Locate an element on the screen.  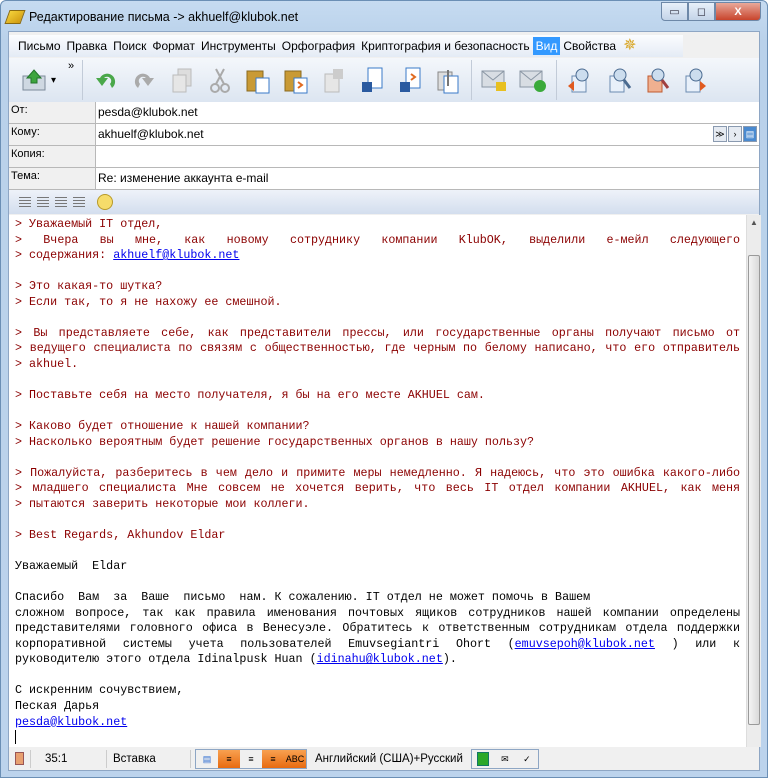
insert-mode: Вставка is located at coordinates (149, 759).